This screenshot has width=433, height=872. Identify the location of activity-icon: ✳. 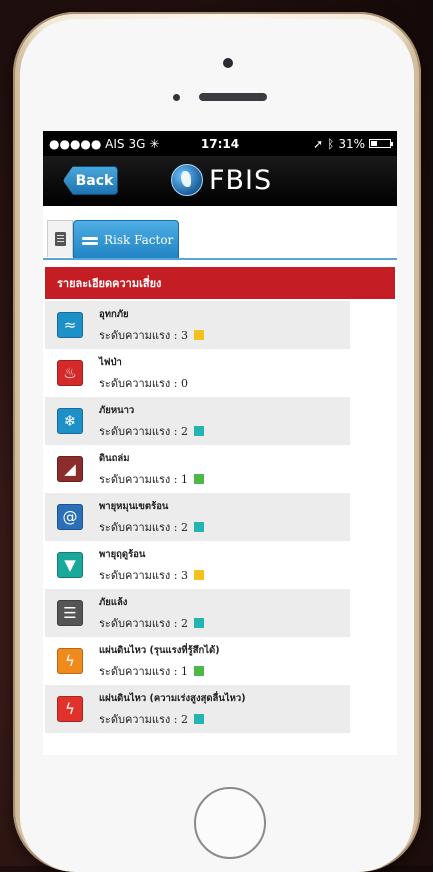
(154, 143).